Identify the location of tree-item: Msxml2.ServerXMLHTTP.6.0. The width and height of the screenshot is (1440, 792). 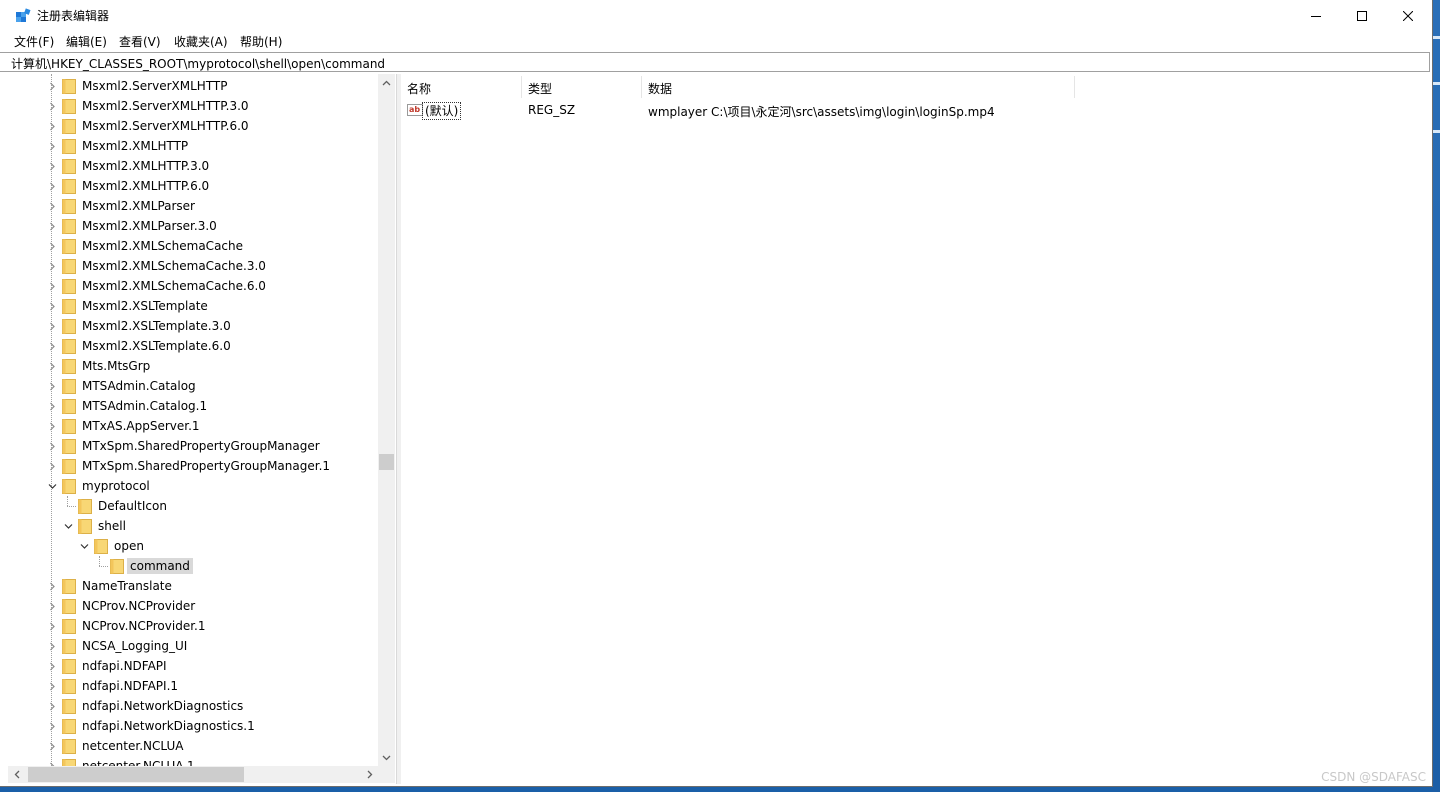
(193, 126).